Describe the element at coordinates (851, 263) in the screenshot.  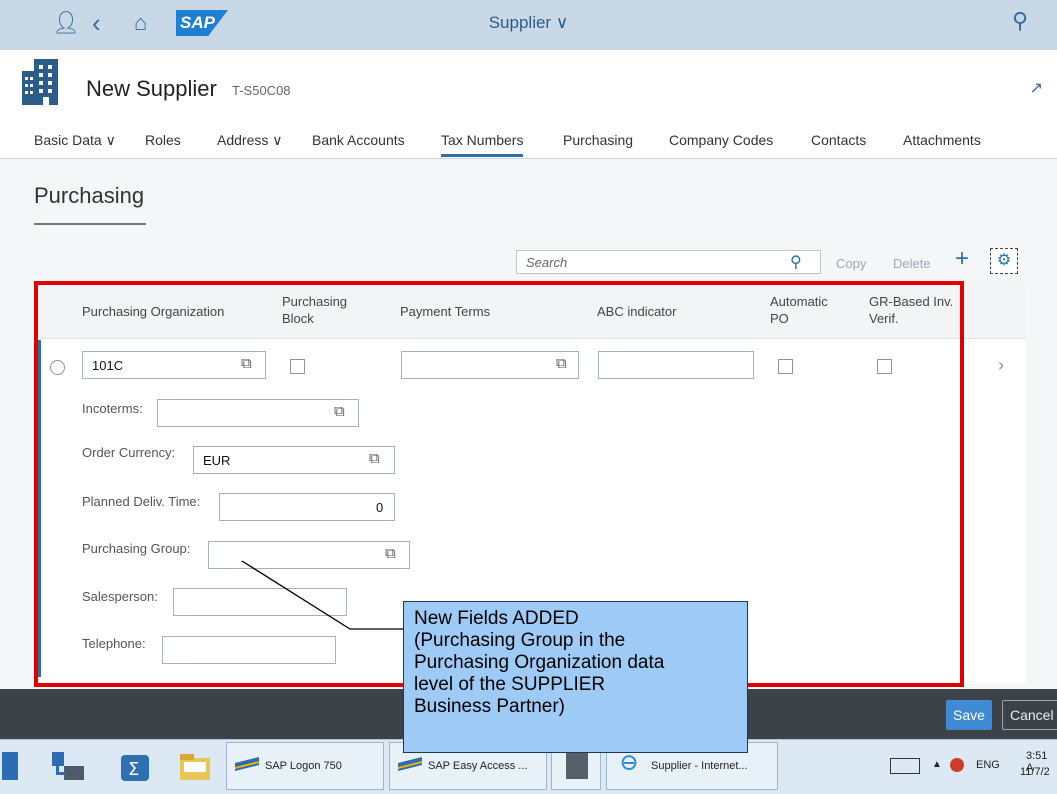
I see `copy-button: Copy` at that location.